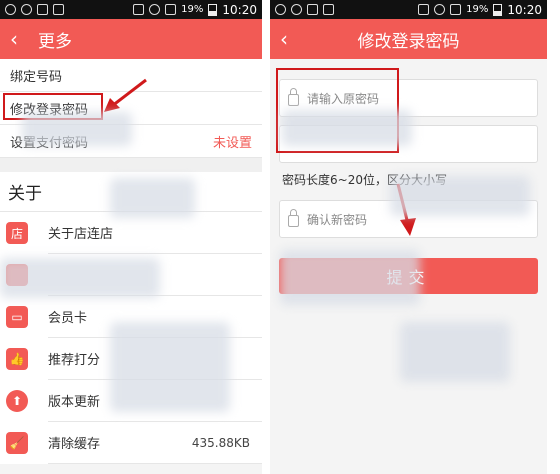 The height and width of the screenshot is (474, 560). I want to click on app-header: ‹ 修改登录密码, so click(408, 39).